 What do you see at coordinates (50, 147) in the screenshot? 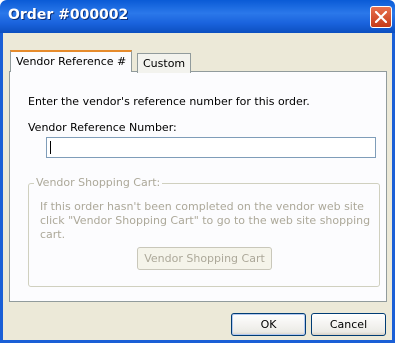
I see `text-caret` at bounding box center [50, 147].